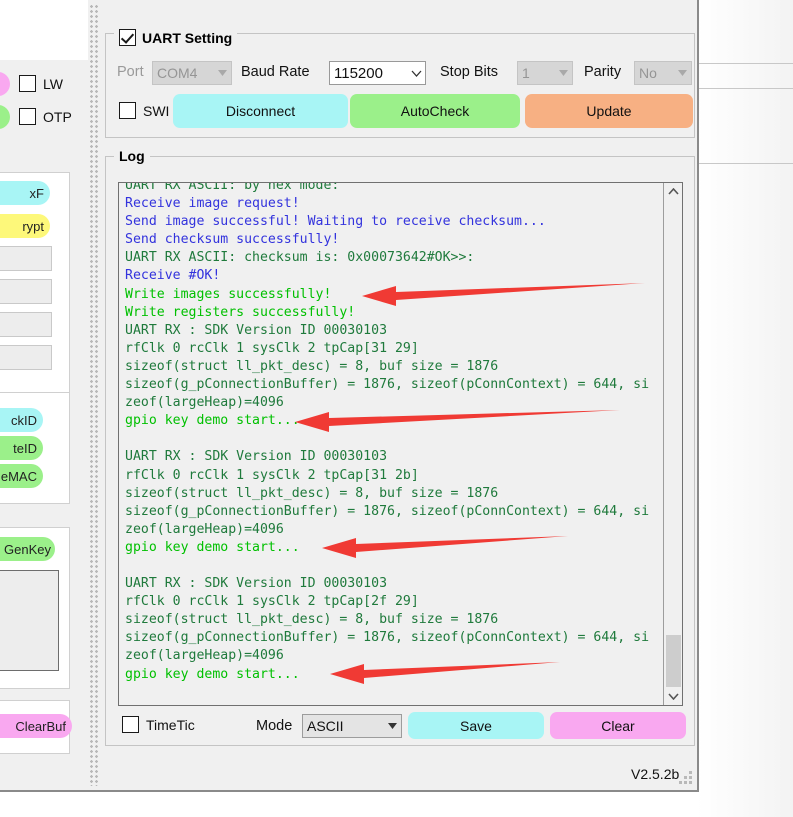 This screenshot has width=793, height=817. I want to click on stop-bits-combobox: 1, so click(545, 73).